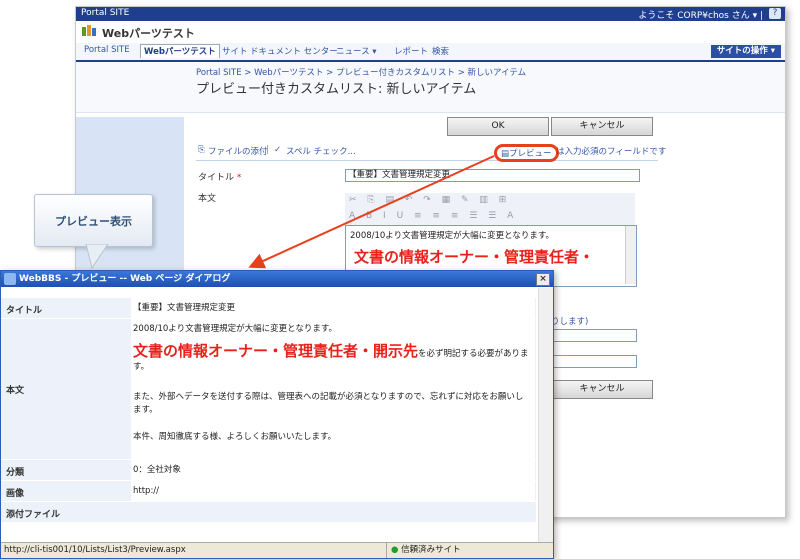  What do you see at coordinates (505, 154) in the screenshot?
I see `preview-icon: ▤` at bounding box center [505, 154].